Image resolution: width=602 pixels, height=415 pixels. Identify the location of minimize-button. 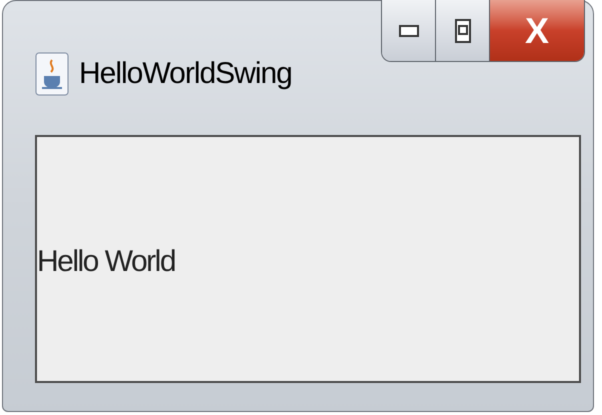
(409, 30).